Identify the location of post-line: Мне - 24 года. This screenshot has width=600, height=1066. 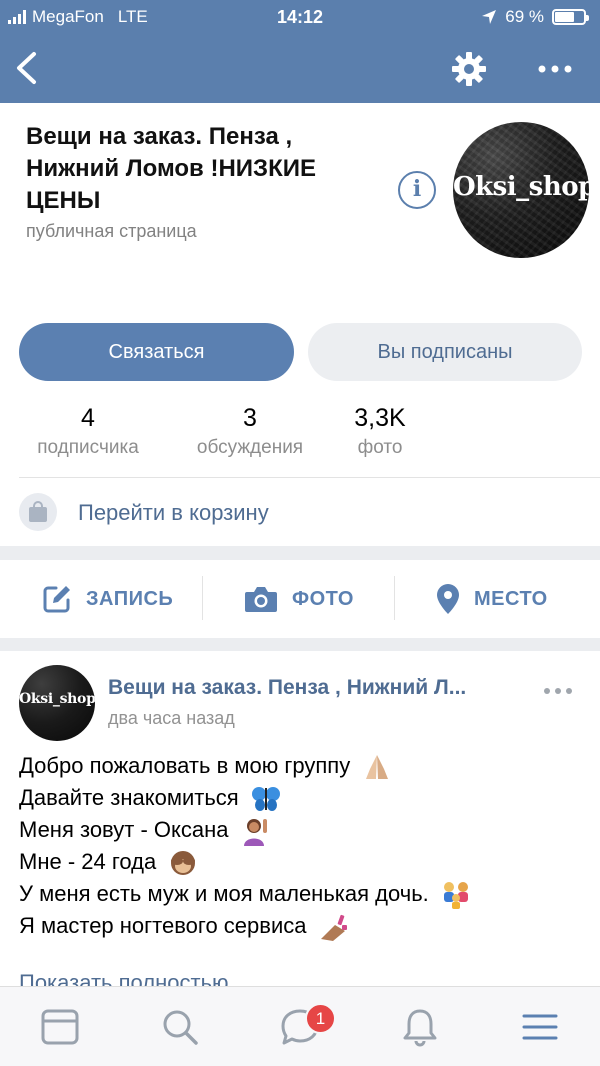
(299, 862).